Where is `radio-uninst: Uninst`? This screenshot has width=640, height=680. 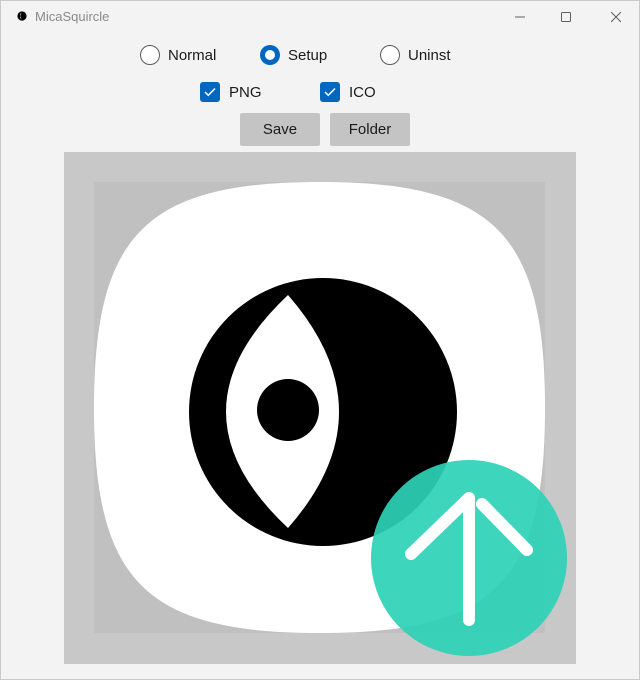
radio-uninst: Uninst is located at coordinates (415, 55).